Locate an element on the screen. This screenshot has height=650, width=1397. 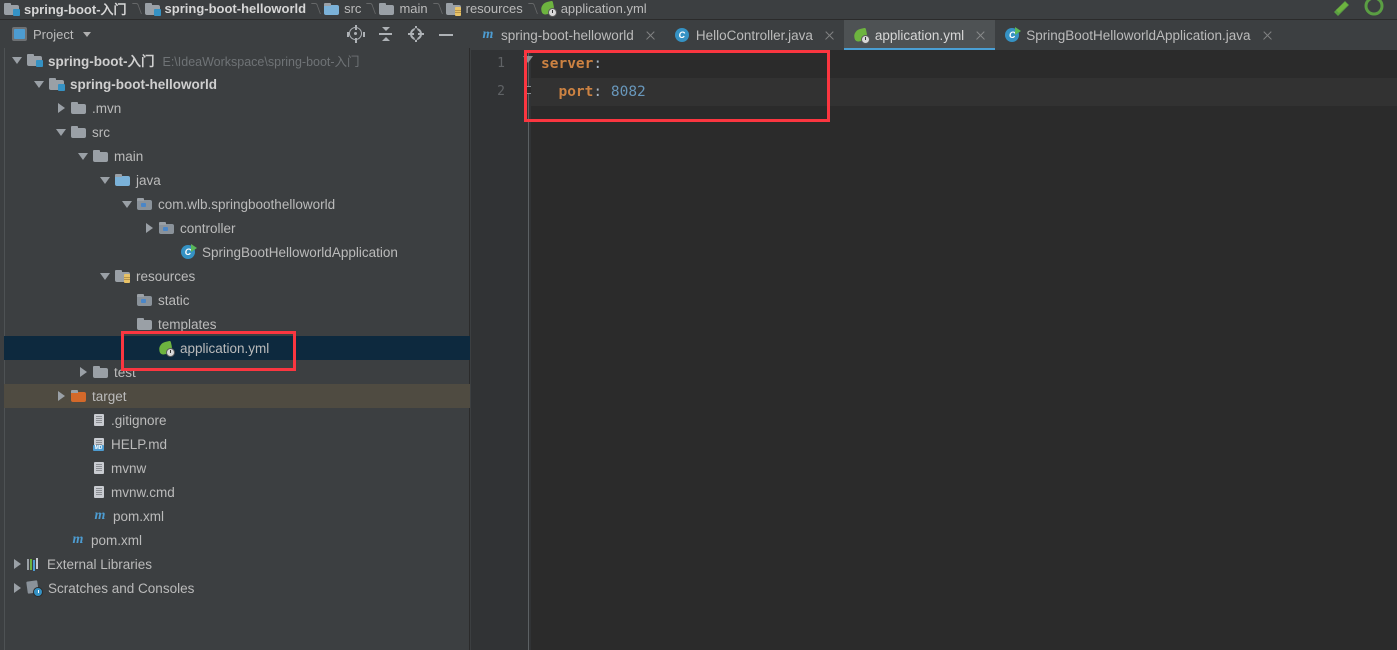
locate-icon is located at coordinates (356, 33).